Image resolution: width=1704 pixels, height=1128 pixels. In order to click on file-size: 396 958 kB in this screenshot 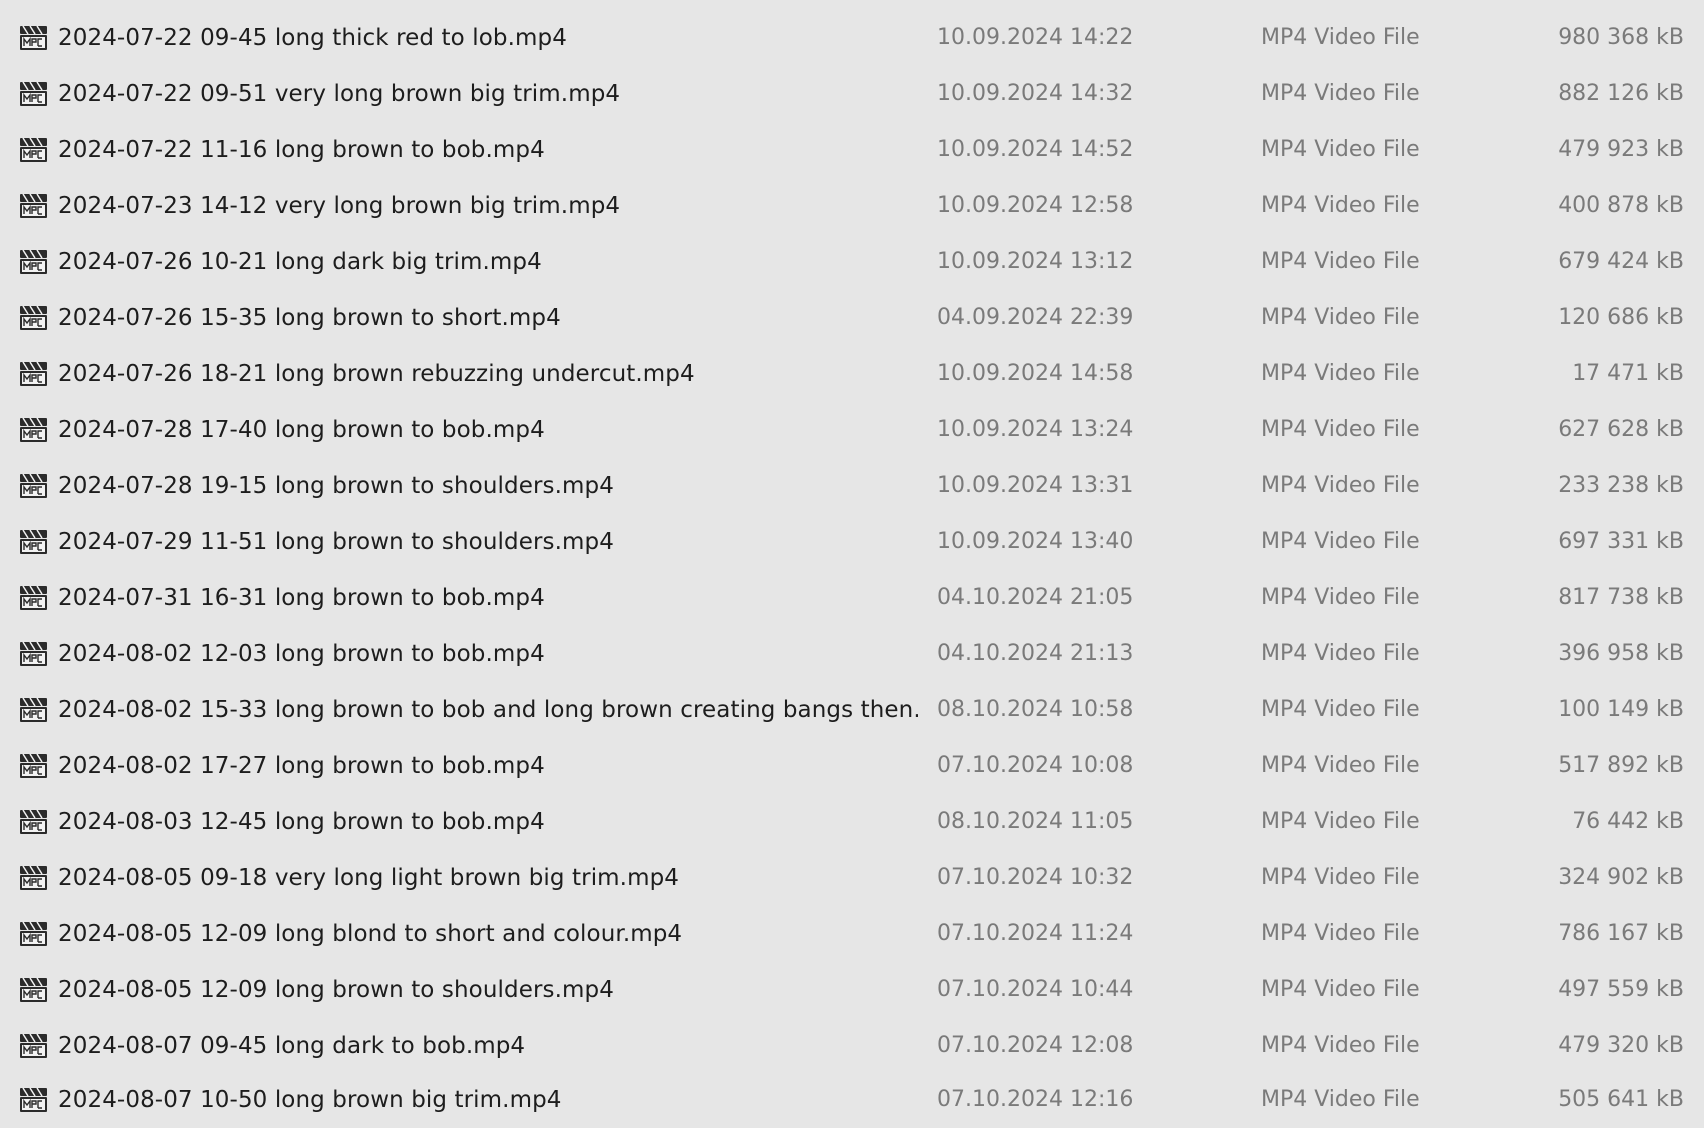, I will do `click(1621, 653)`.